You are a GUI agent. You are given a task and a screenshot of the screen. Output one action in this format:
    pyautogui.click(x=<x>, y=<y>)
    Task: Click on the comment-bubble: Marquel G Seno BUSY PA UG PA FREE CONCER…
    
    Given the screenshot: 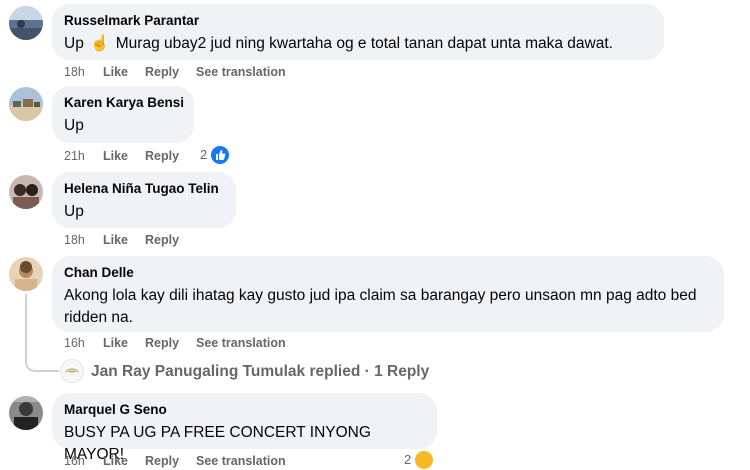 What is the action you would take?
    pyautogui.click(x=244, y=428)
    